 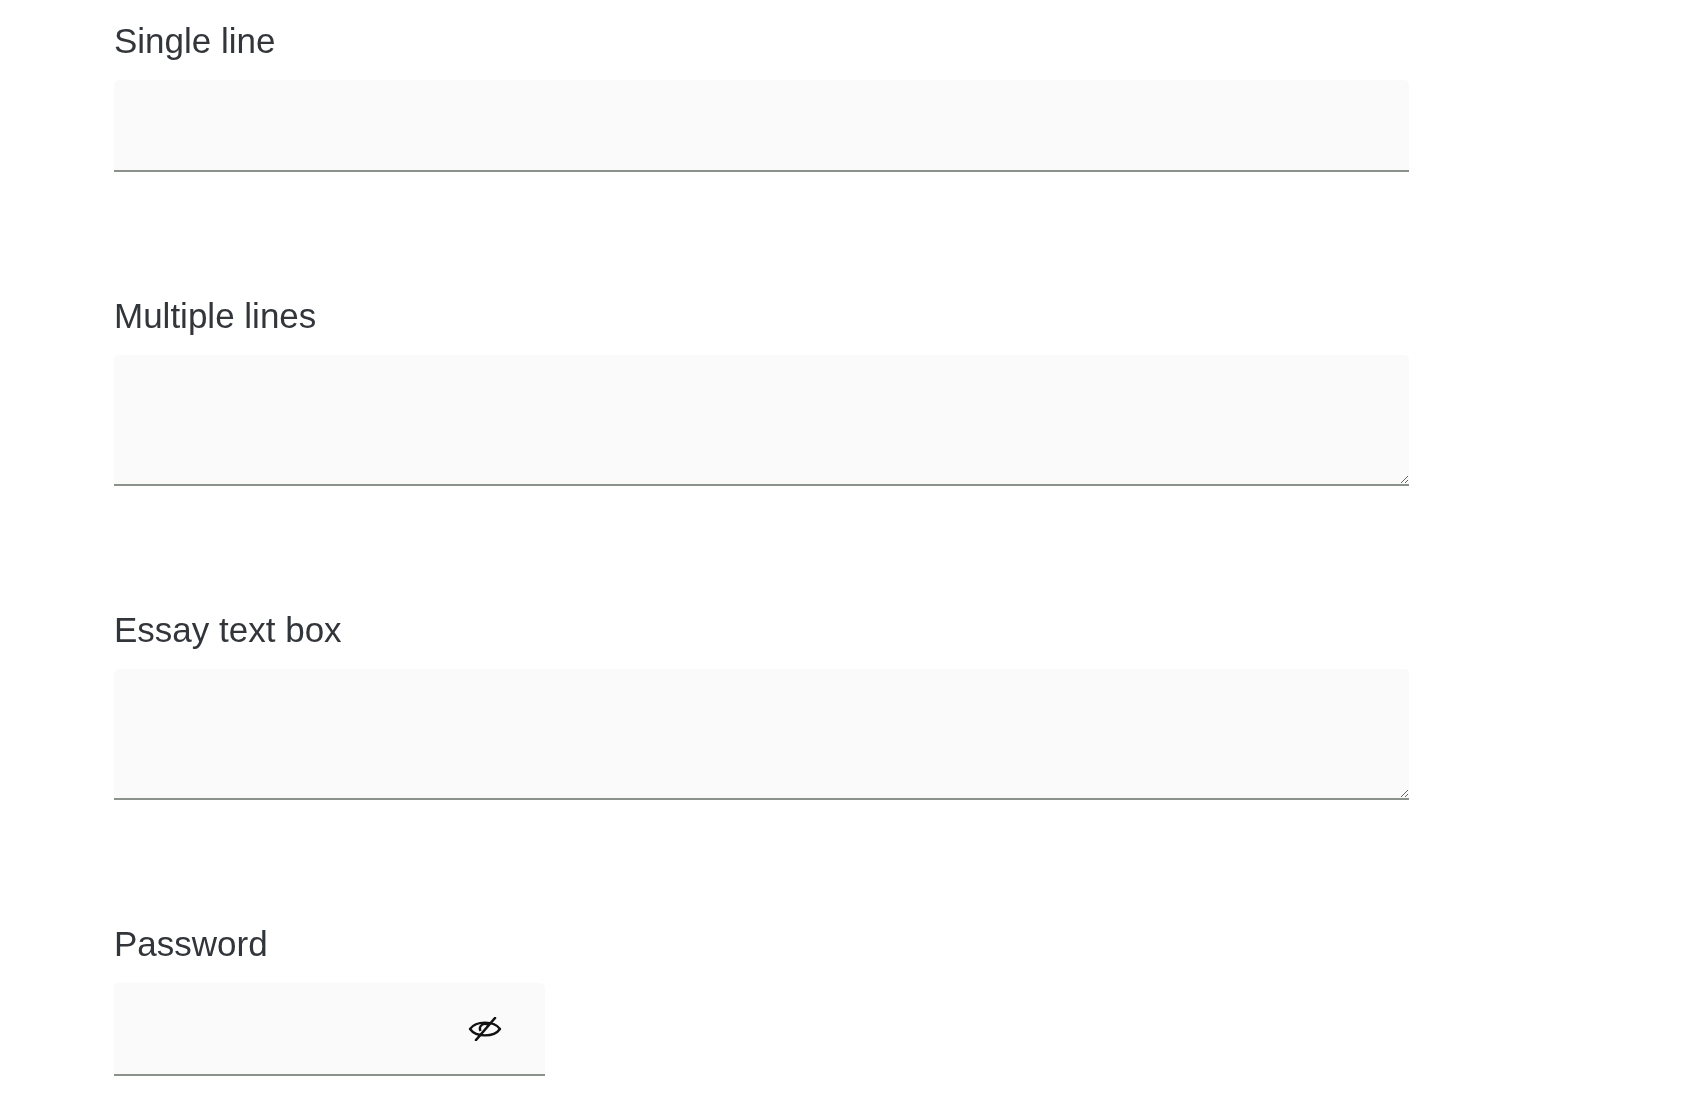 I want to click on field-label: Password, so click(x=191, y=944).